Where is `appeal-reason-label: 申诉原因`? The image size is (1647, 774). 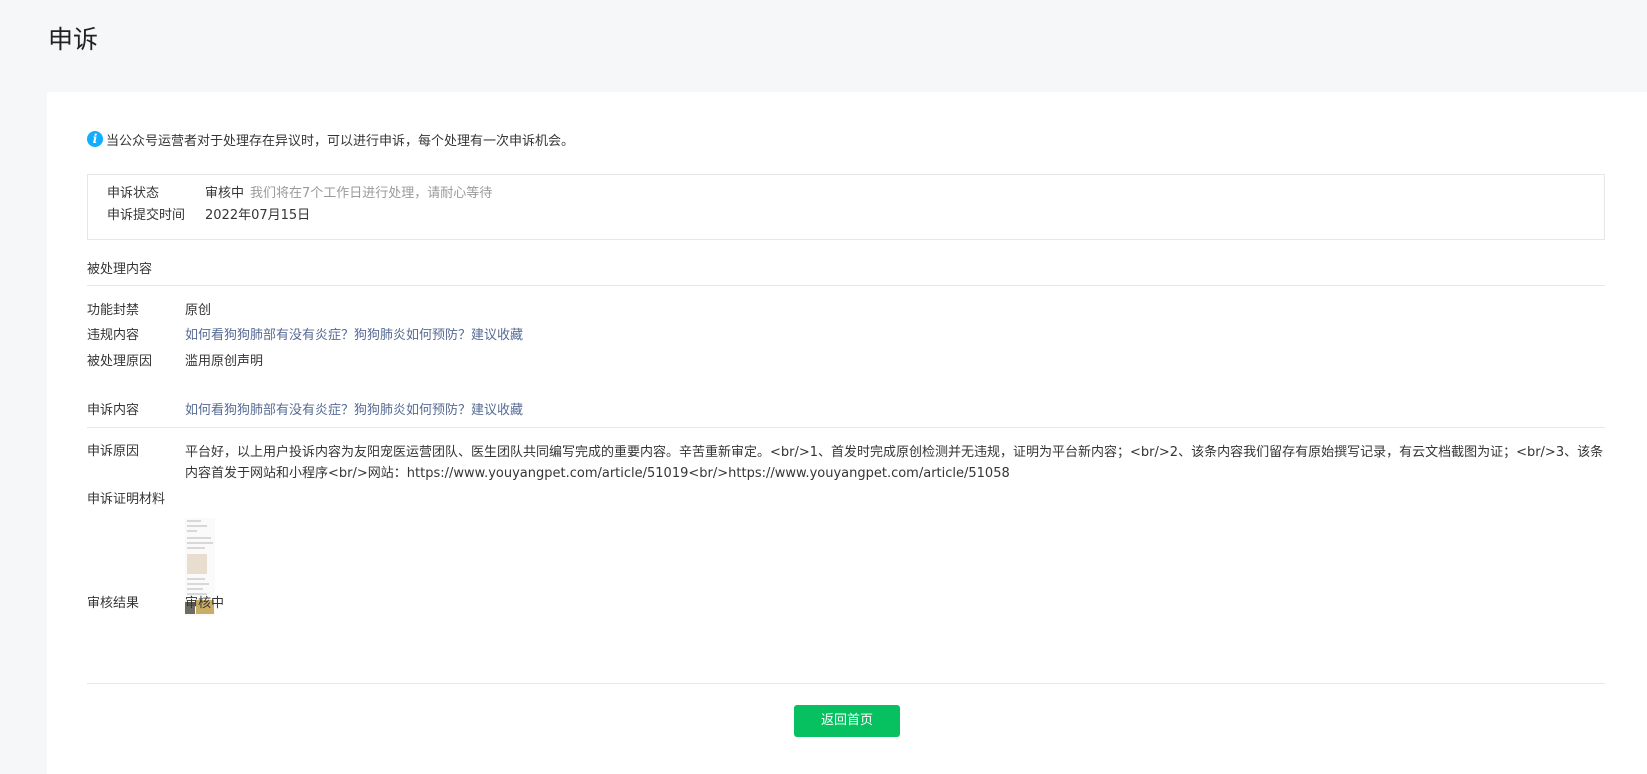
appeal-reason-label: 申诉原因 is located at coordinates (113, 451).